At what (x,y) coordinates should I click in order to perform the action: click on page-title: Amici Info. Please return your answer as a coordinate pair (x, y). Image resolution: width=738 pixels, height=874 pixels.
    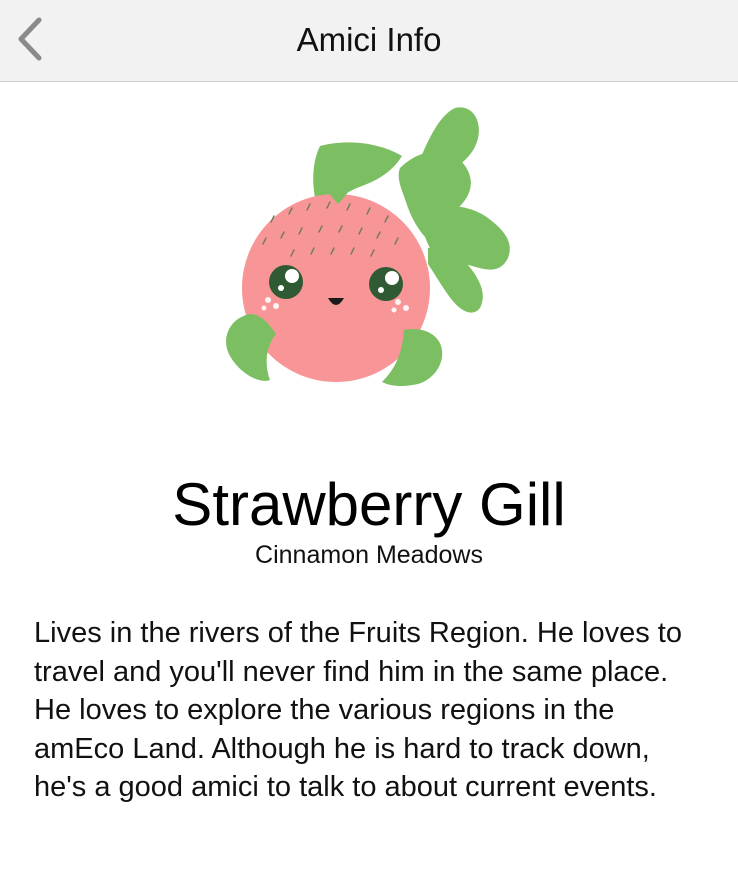
    Looking at the image, I should click on (369, 39).